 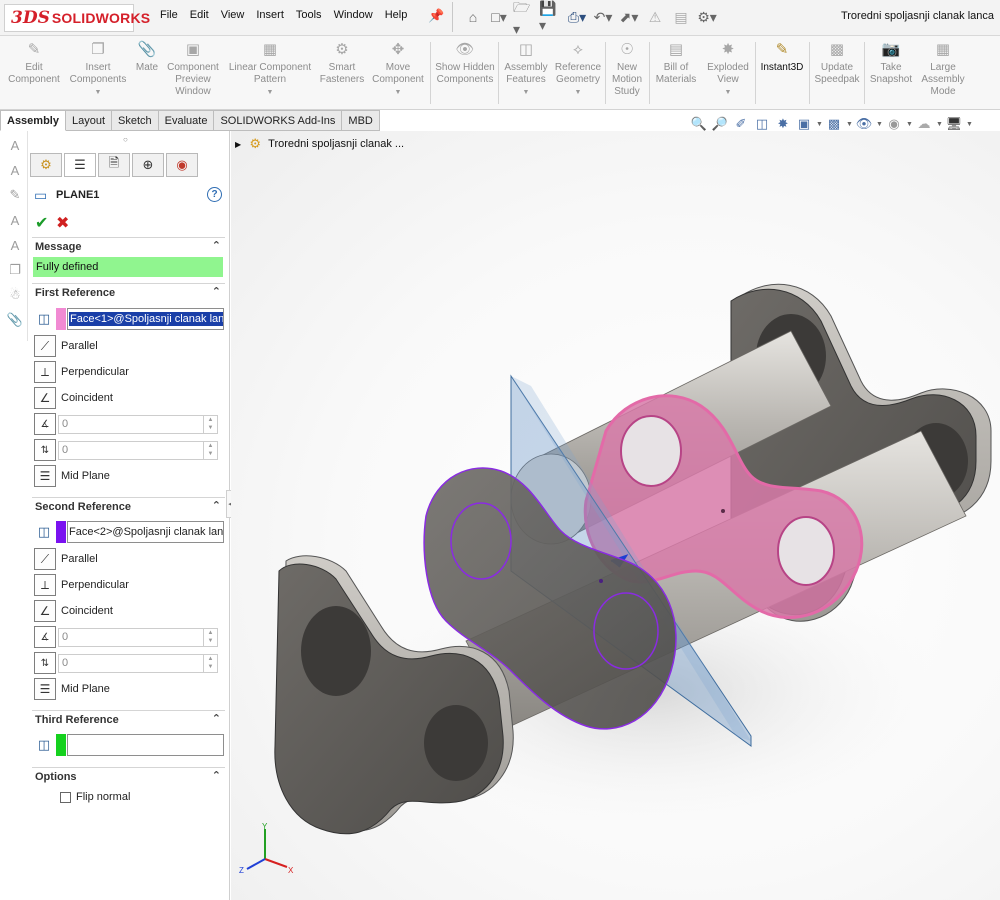 I want to click on tab-solidworks-add-ins: SOLIDWORKS Add-Ins, so click(x=278, y=120).